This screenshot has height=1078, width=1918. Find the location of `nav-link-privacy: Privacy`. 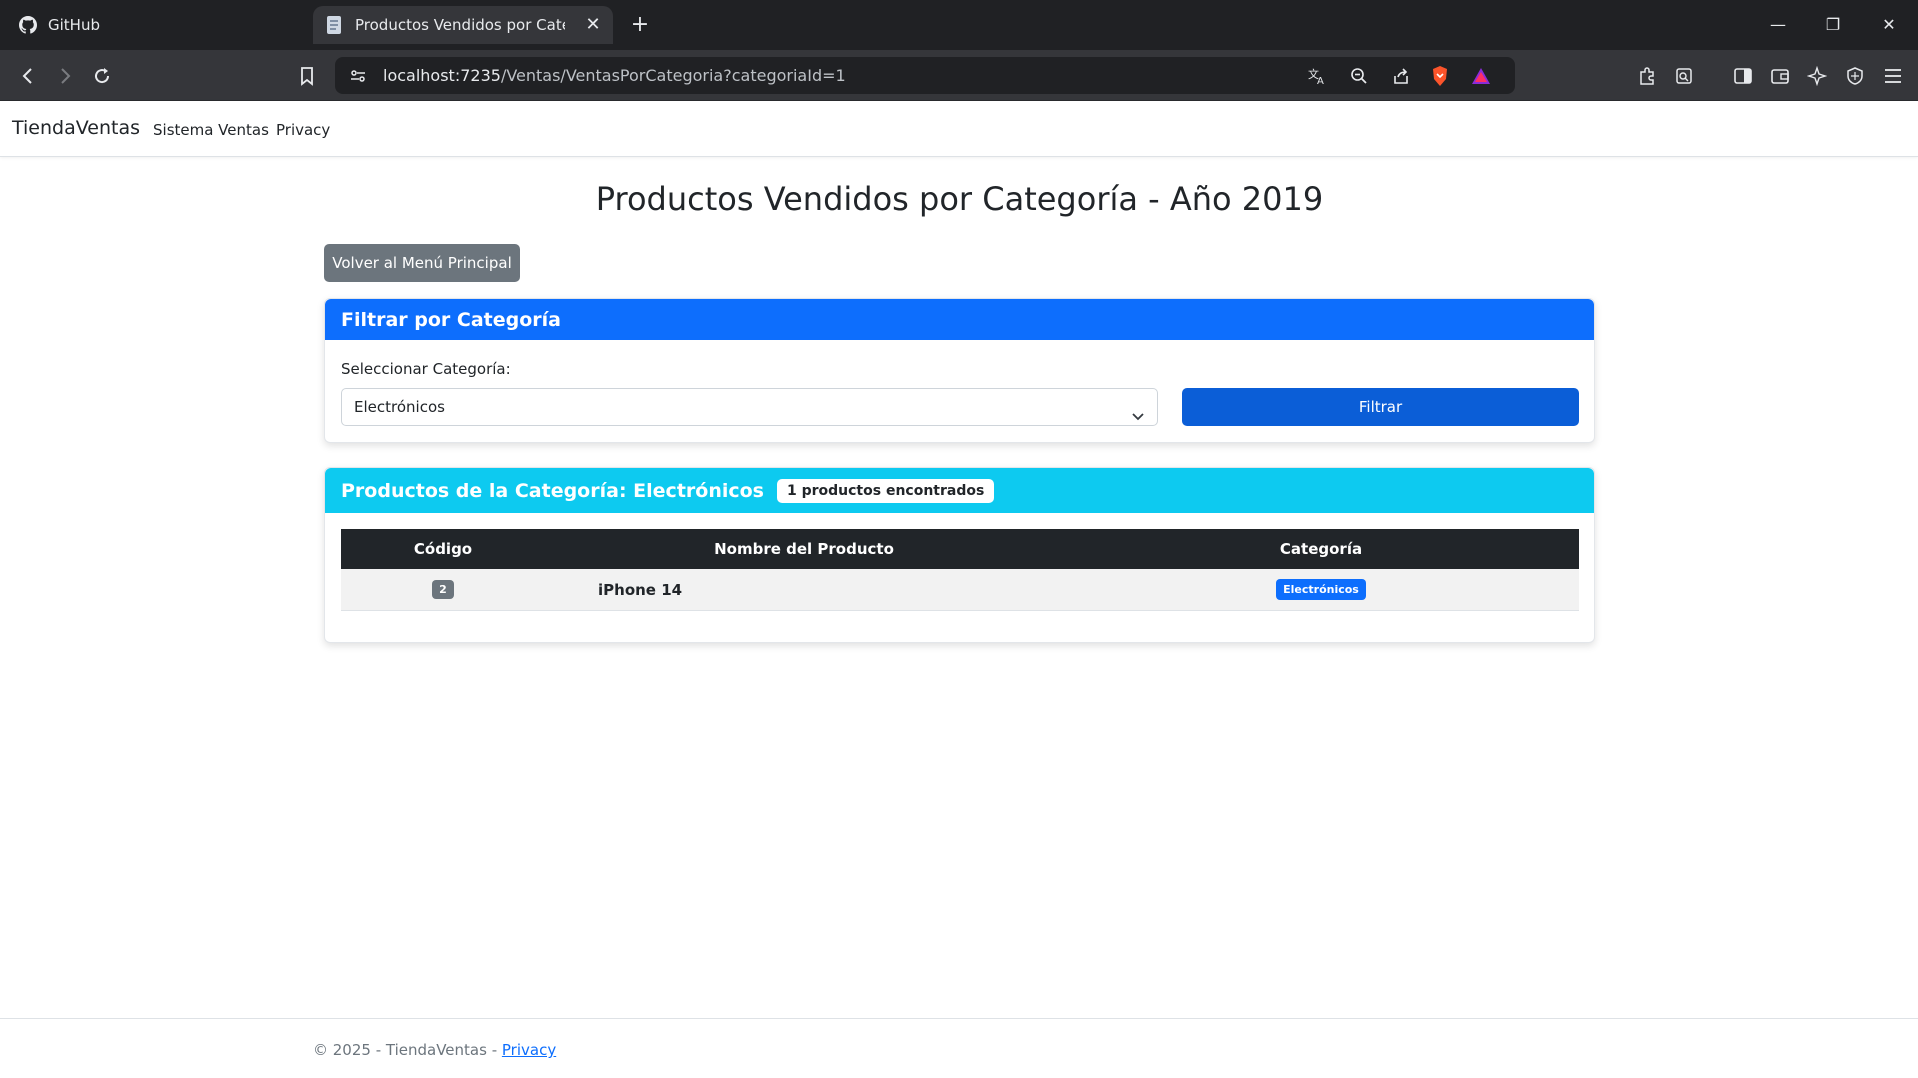

nav-link-privacy: Privacy is located at coordinates (303, 130).